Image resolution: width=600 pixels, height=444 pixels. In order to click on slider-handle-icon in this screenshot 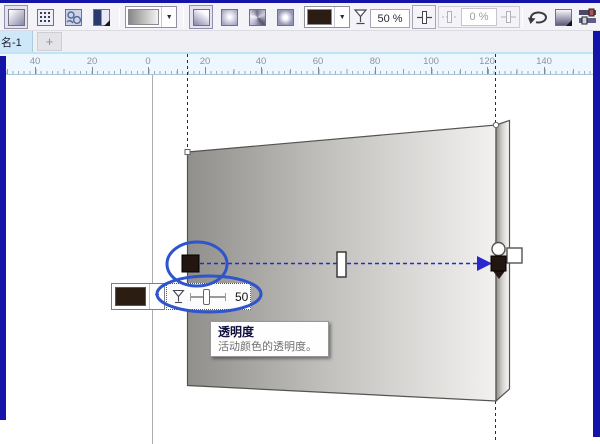, I will do `click(424, 17)`.